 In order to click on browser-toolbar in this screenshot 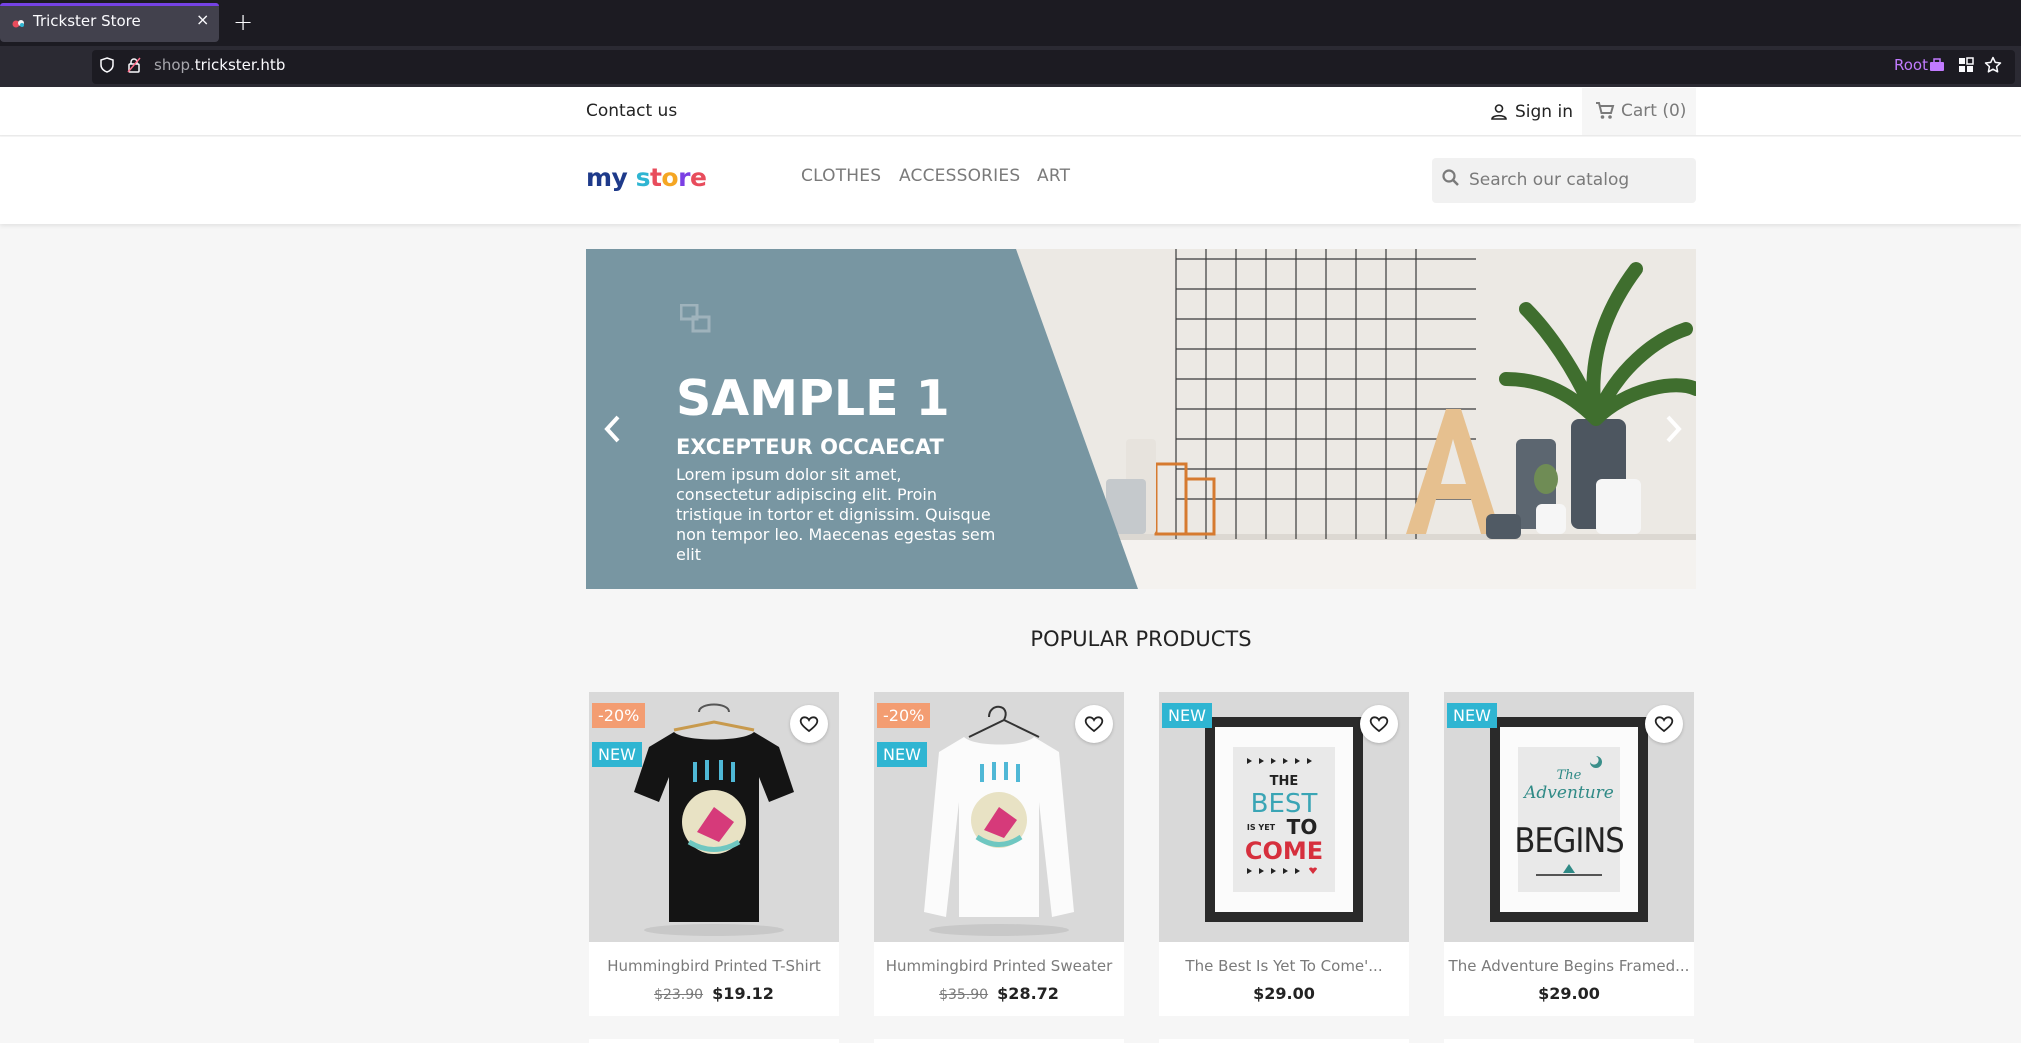, I will do `click(1010, 66)`.